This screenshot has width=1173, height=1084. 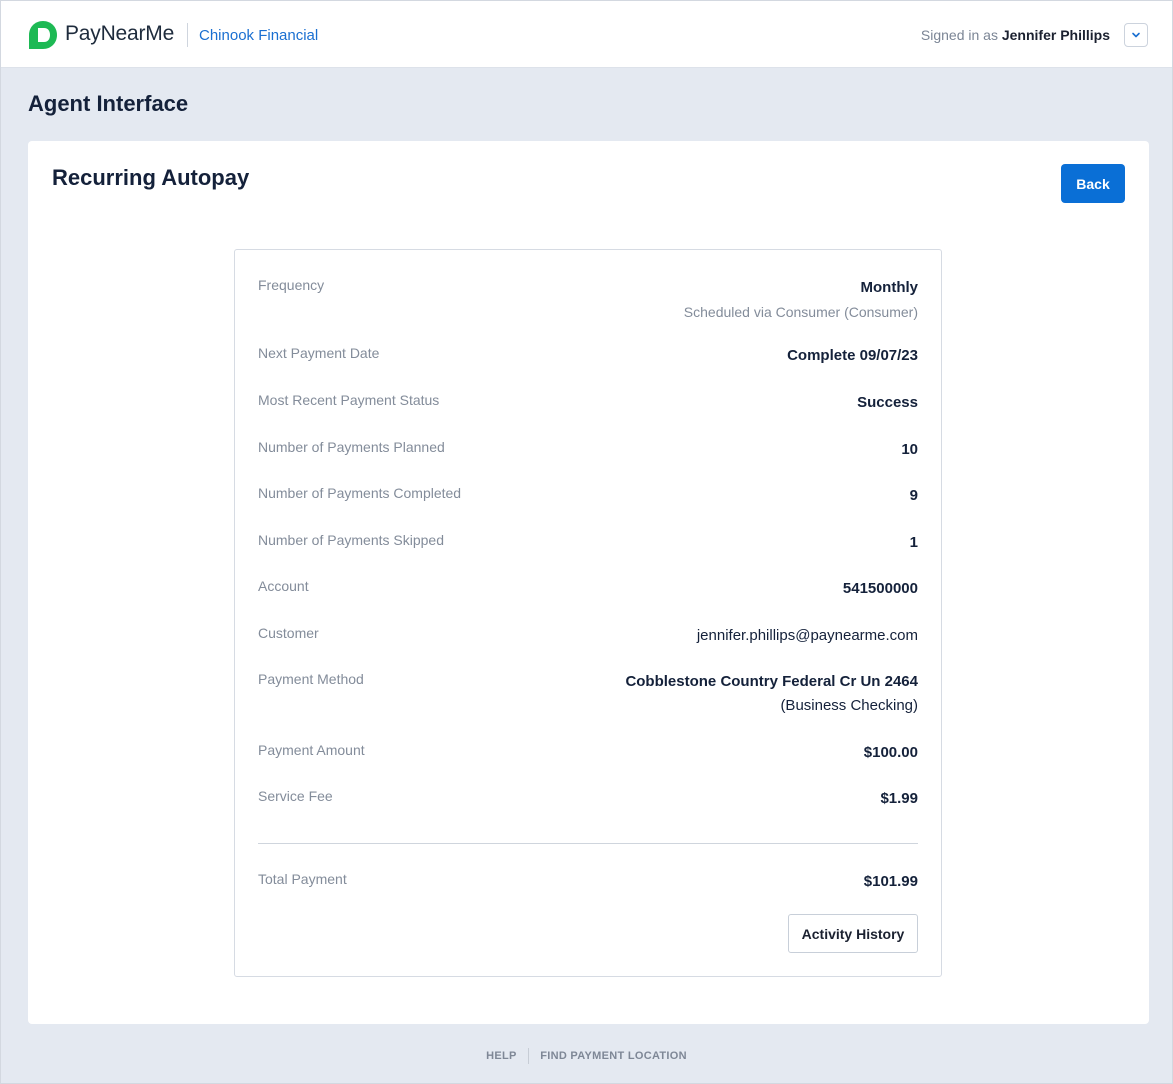 What do you see at coordinates (351, 447) in the screenshot?
I see `planned-label: Number of Payments Planned` at bounding box center [351, 447].